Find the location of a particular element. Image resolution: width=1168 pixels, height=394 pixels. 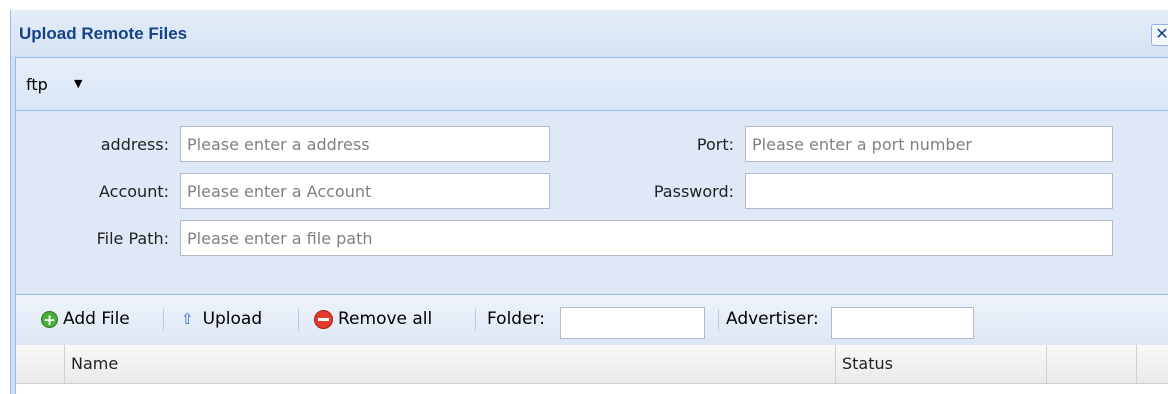

filepath-input is located at coordinates (646, 238).